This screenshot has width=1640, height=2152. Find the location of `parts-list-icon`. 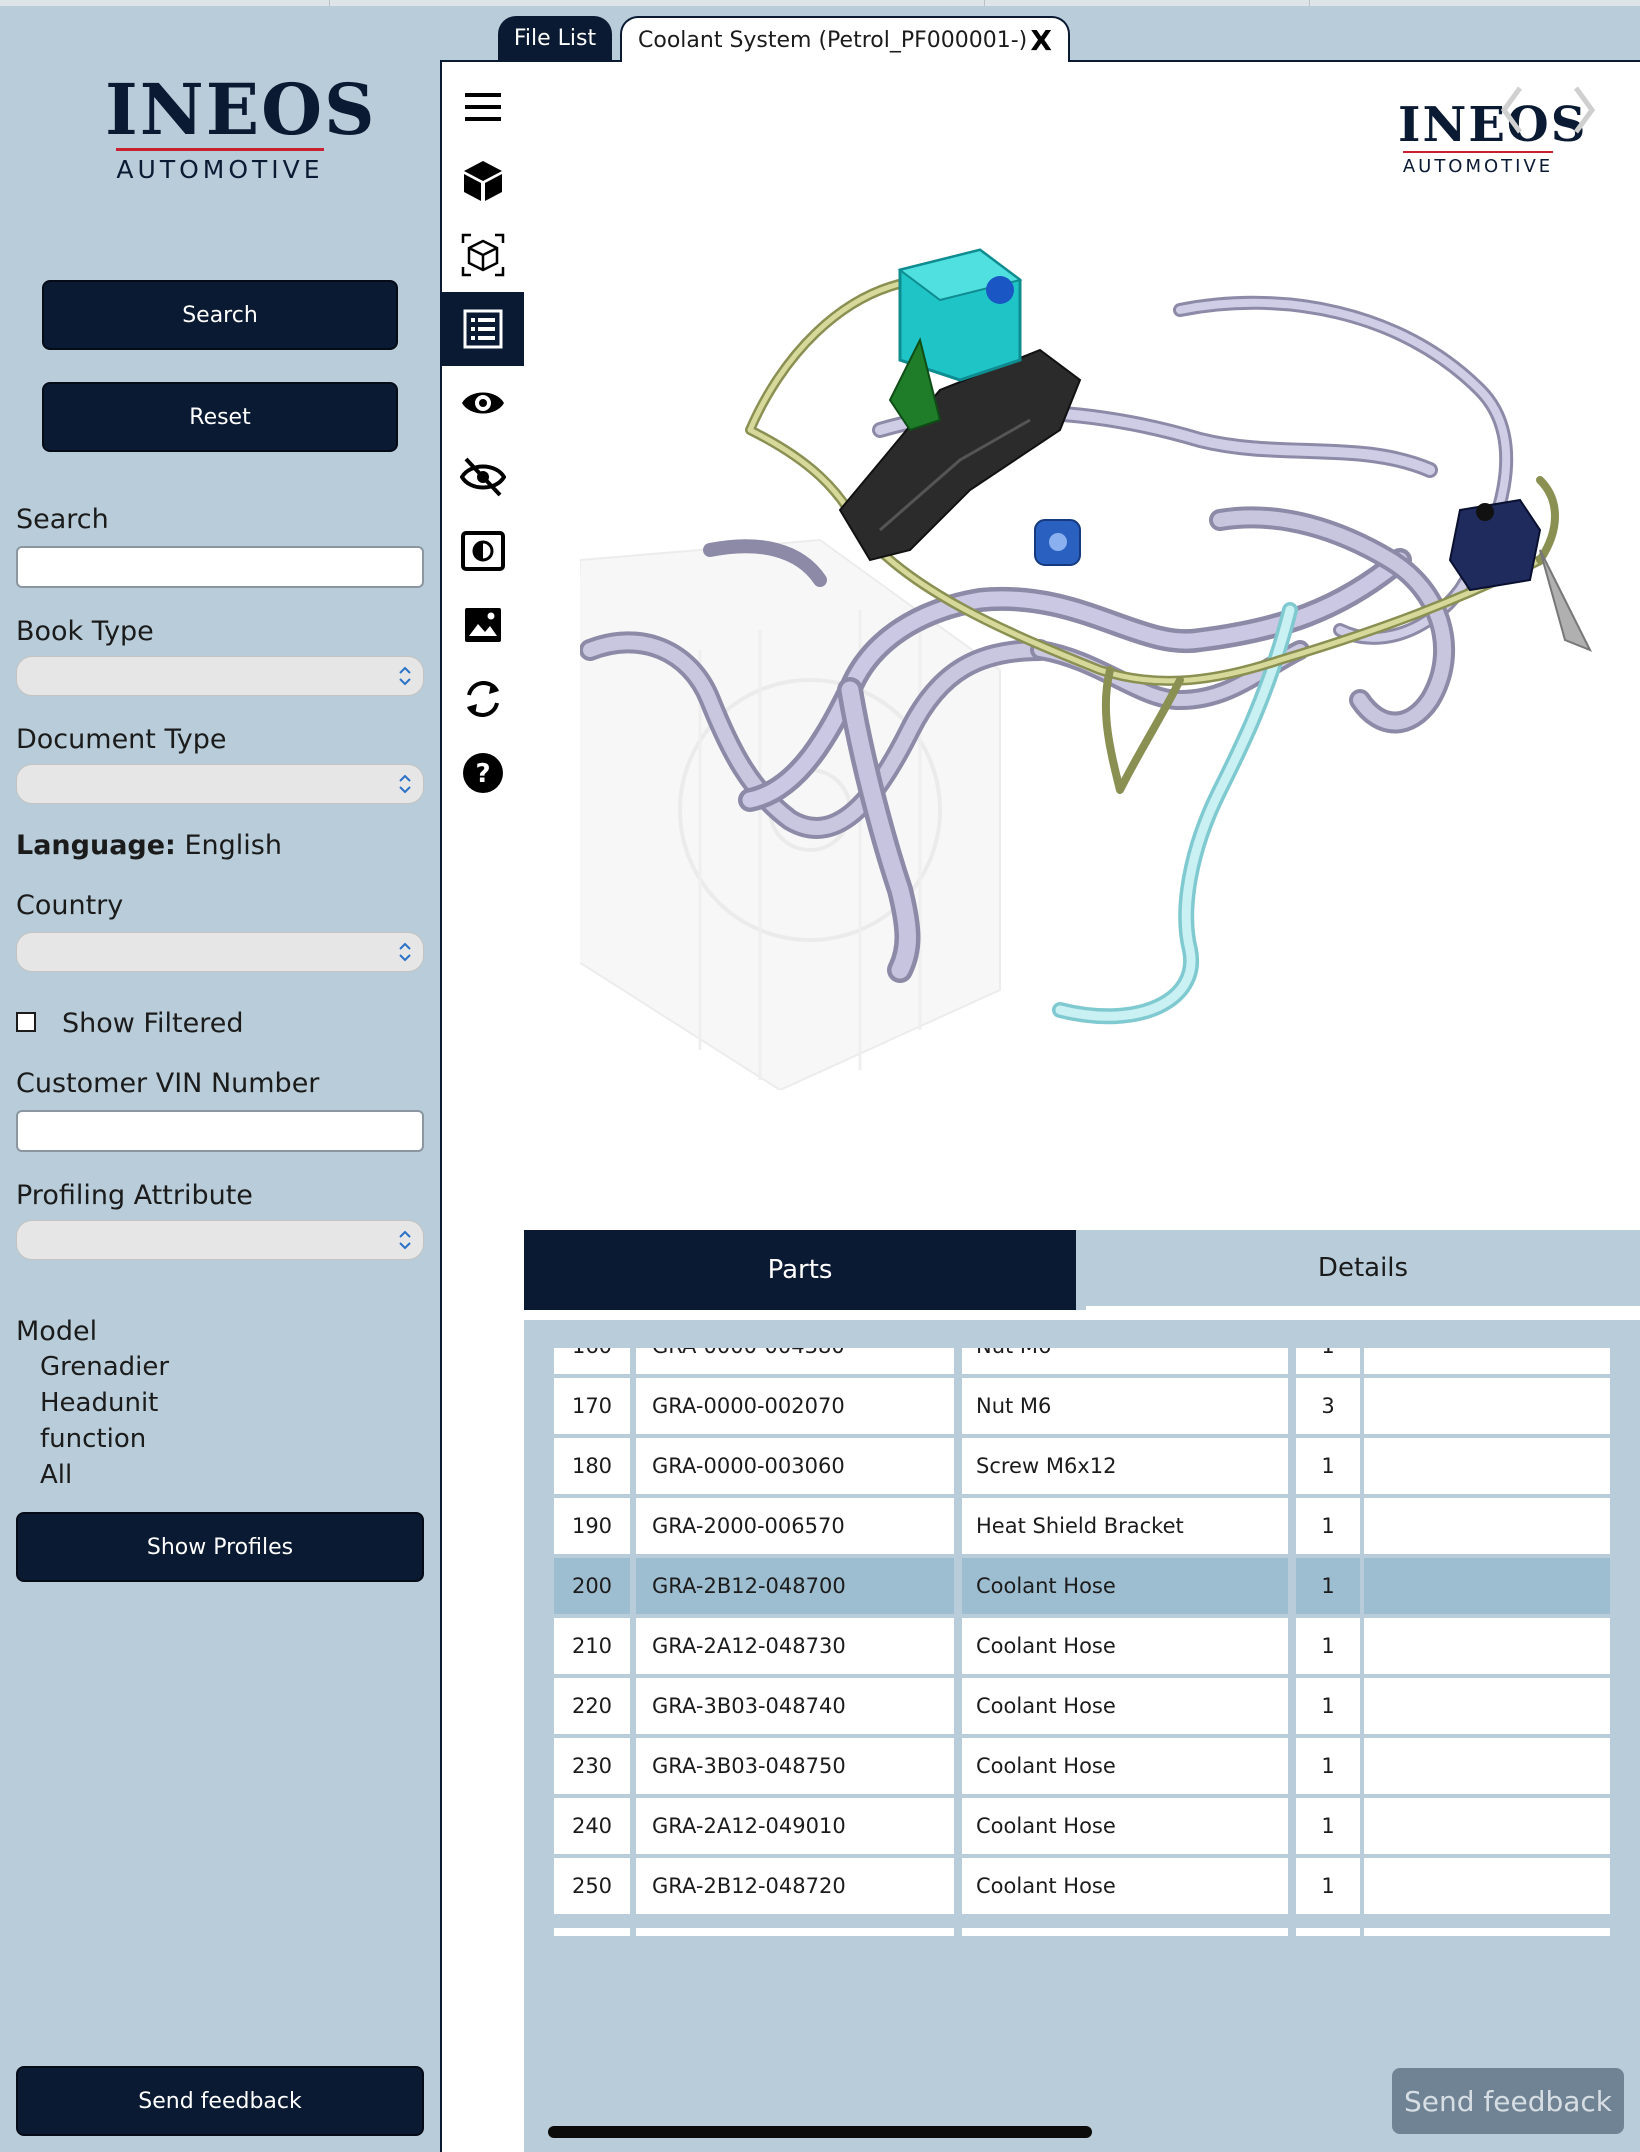

parts-list-icon is located at coordinates (483, 329).